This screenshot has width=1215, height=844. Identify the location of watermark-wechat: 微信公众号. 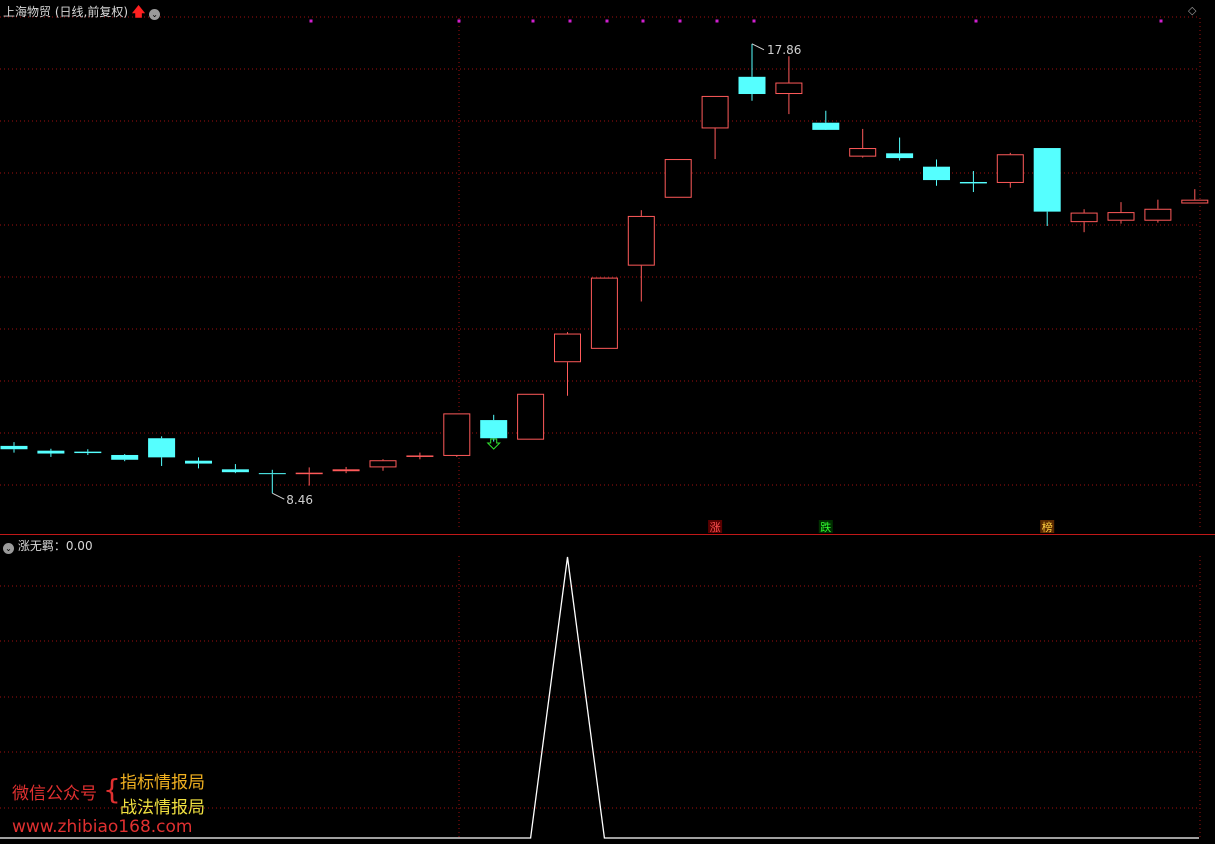
(54, 794).